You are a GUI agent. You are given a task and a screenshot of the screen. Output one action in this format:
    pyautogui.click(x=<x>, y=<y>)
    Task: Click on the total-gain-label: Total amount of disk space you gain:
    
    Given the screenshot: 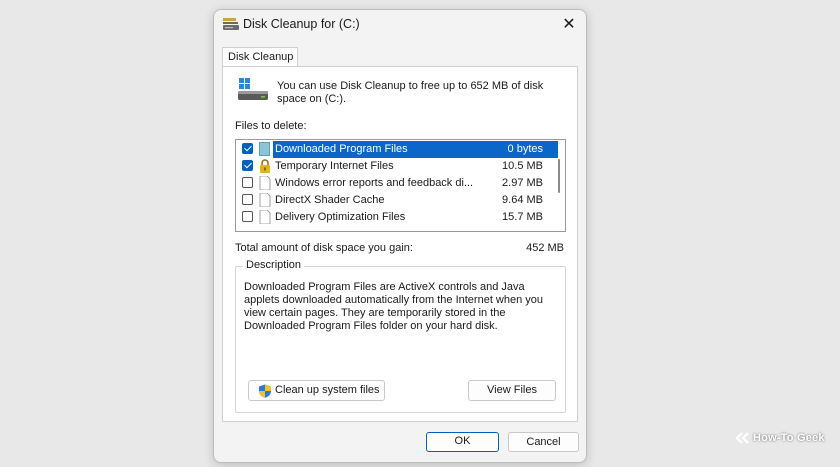 What is the action you would take?
    pyautogui.click(x=324, y=248)
    